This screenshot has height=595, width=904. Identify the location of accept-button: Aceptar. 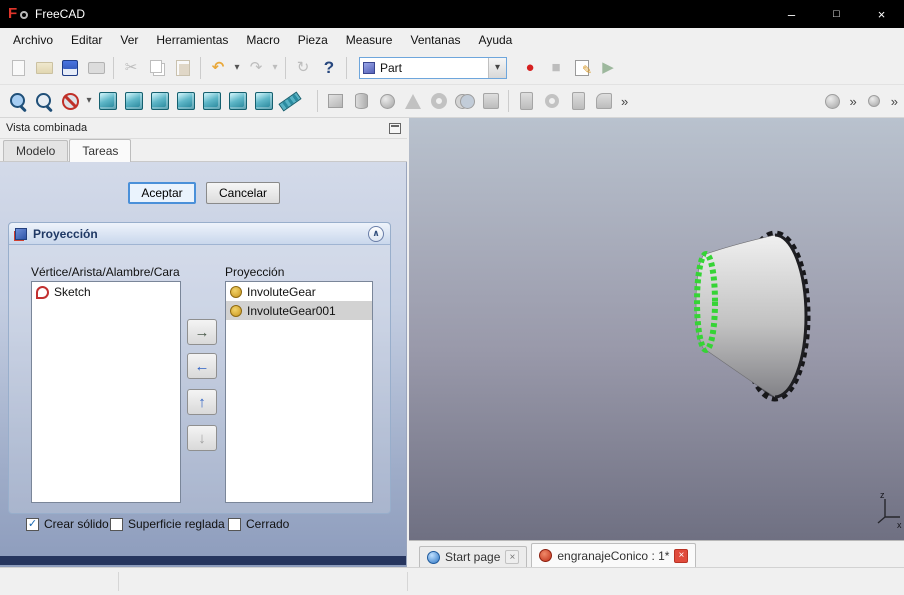
(162, 193).